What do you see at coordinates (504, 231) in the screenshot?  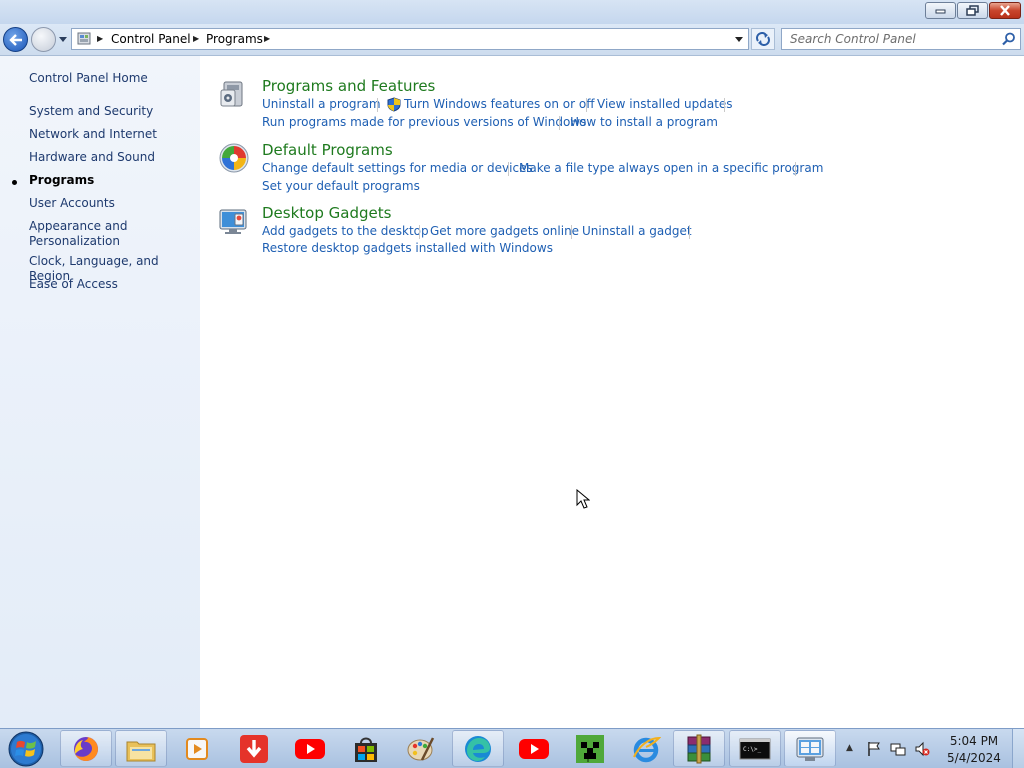 I see `link-more-gadgets-online: Get more gadgets online` at bounding box center [504, 231].